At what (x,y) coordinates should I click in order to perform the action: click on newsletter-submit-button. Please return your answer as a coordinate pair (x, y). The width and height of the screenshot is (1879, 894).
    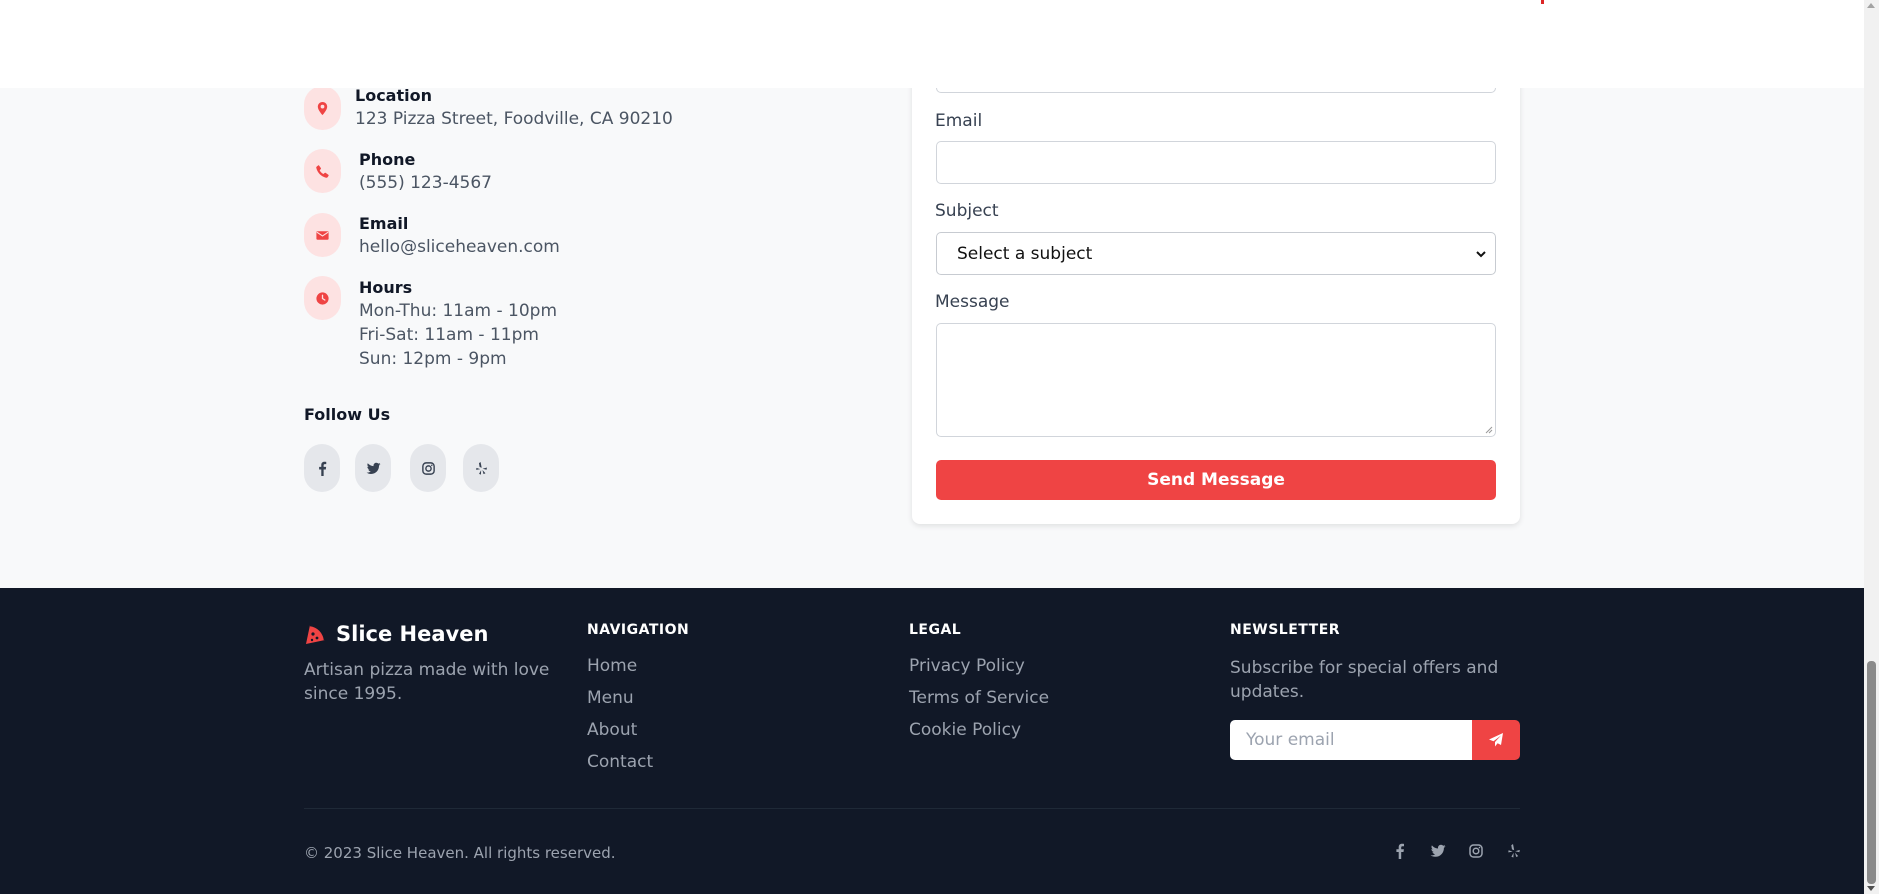
    Looking at the image, I should click on (1496, 740).